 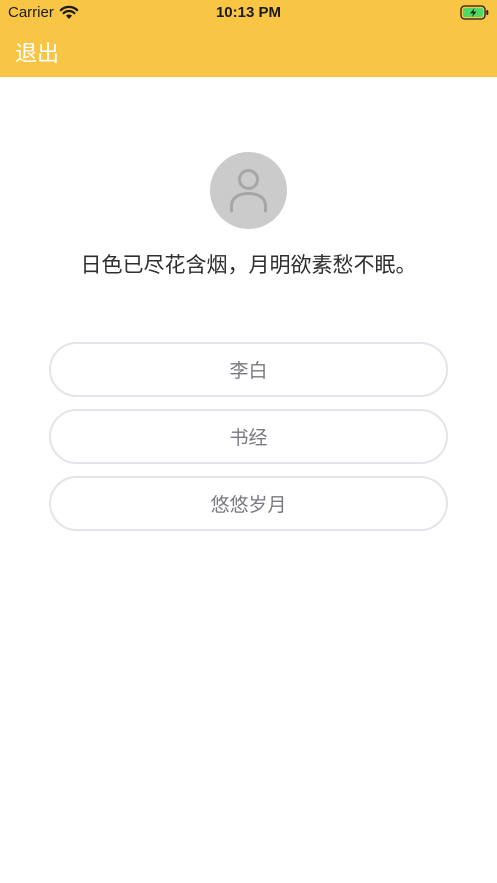 I want to click on header: Carrier 10:13 PM 退出, so click(x=248, y=38).